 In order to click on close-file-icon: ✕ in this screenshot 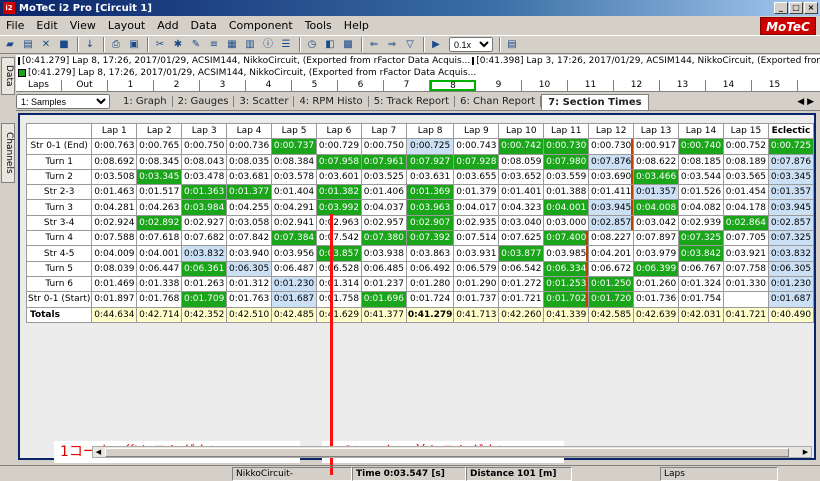, I will do `click(46, 44)`.